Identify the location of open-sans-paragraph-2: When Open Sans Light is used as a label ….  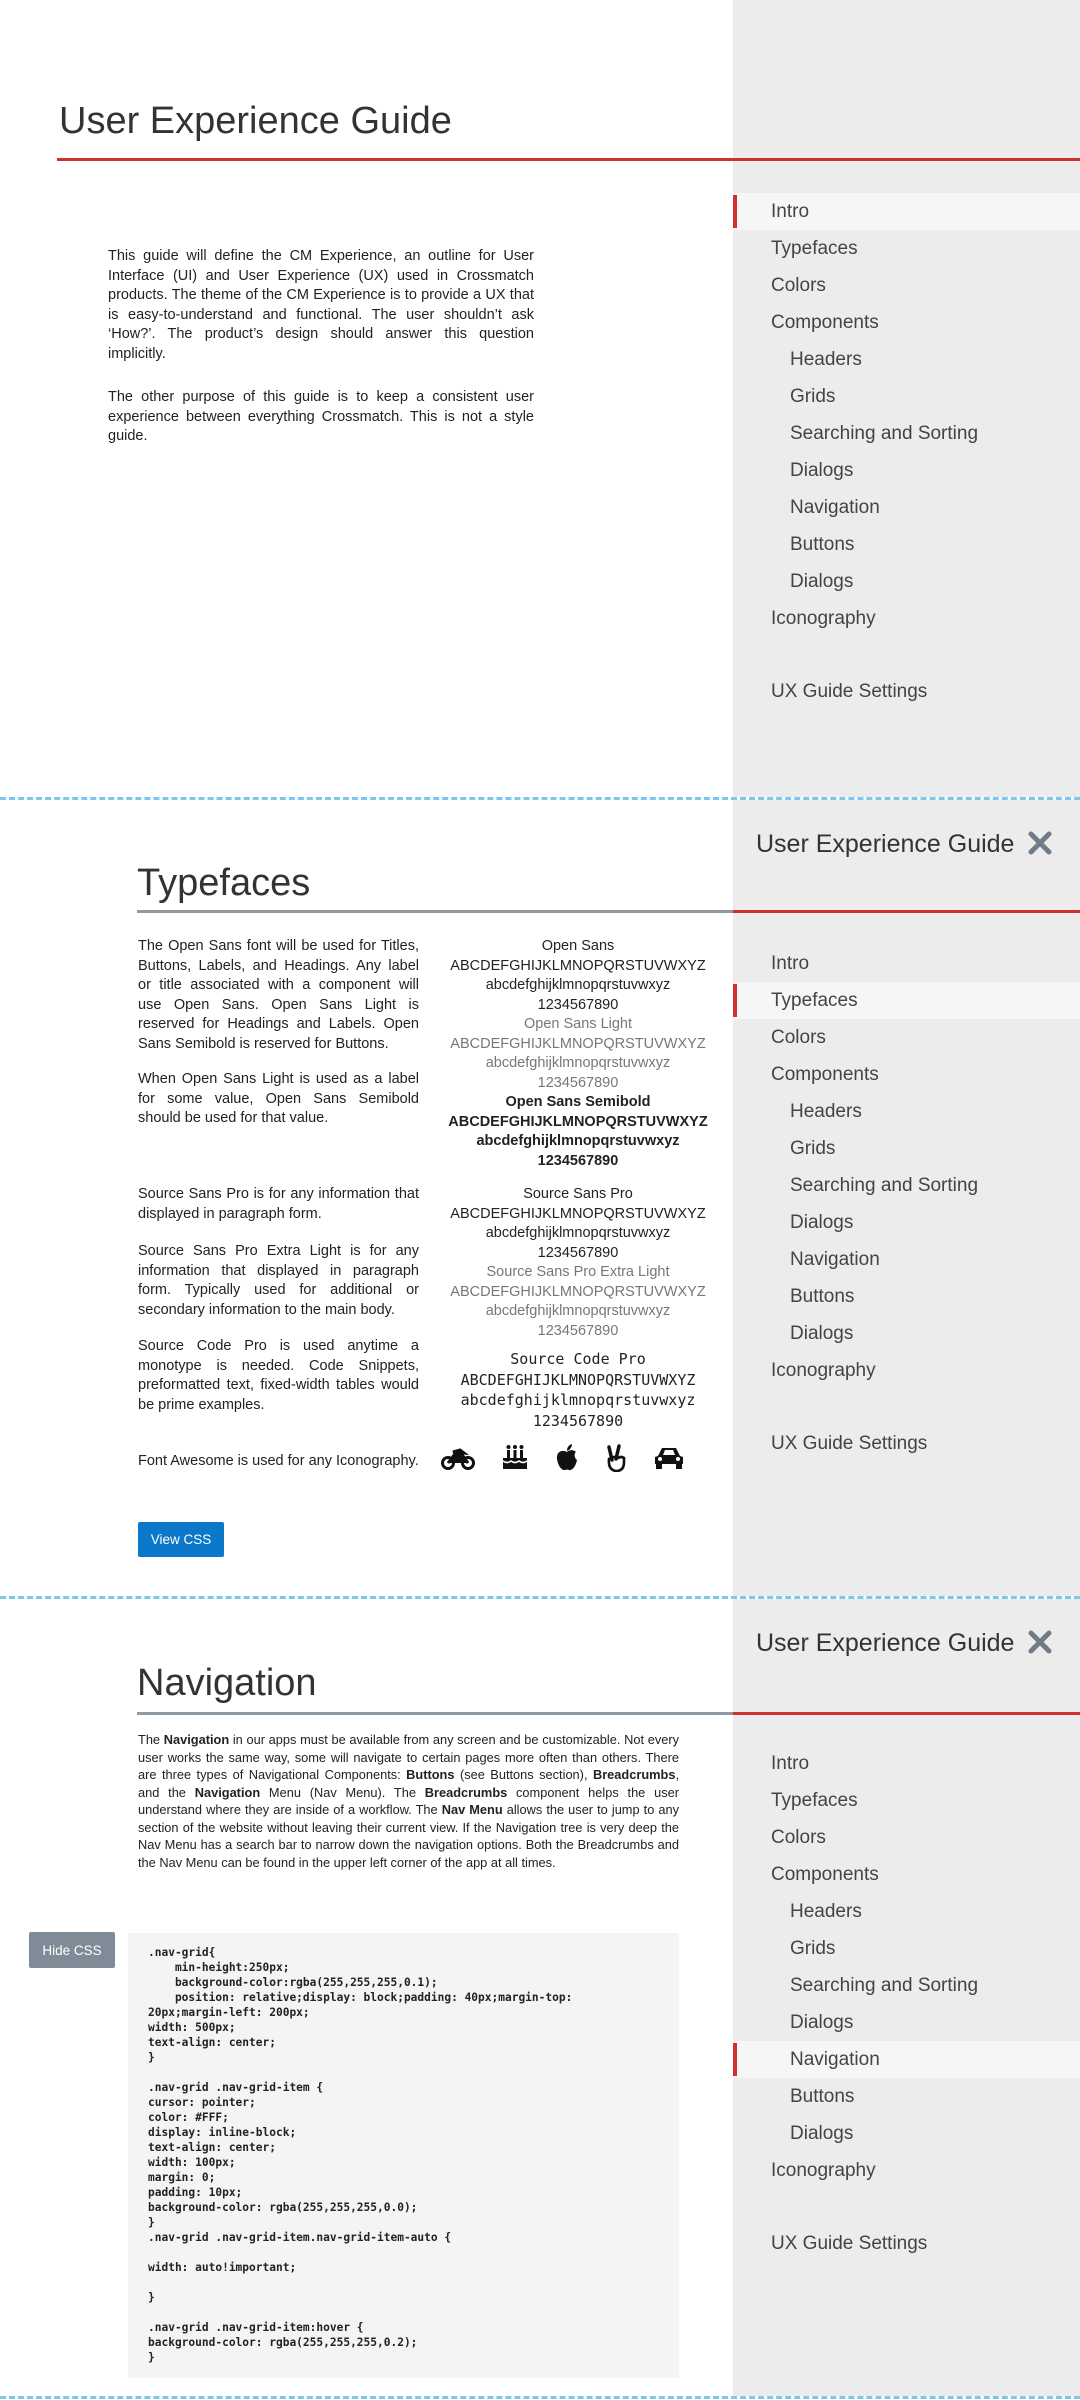
(278, 1098).